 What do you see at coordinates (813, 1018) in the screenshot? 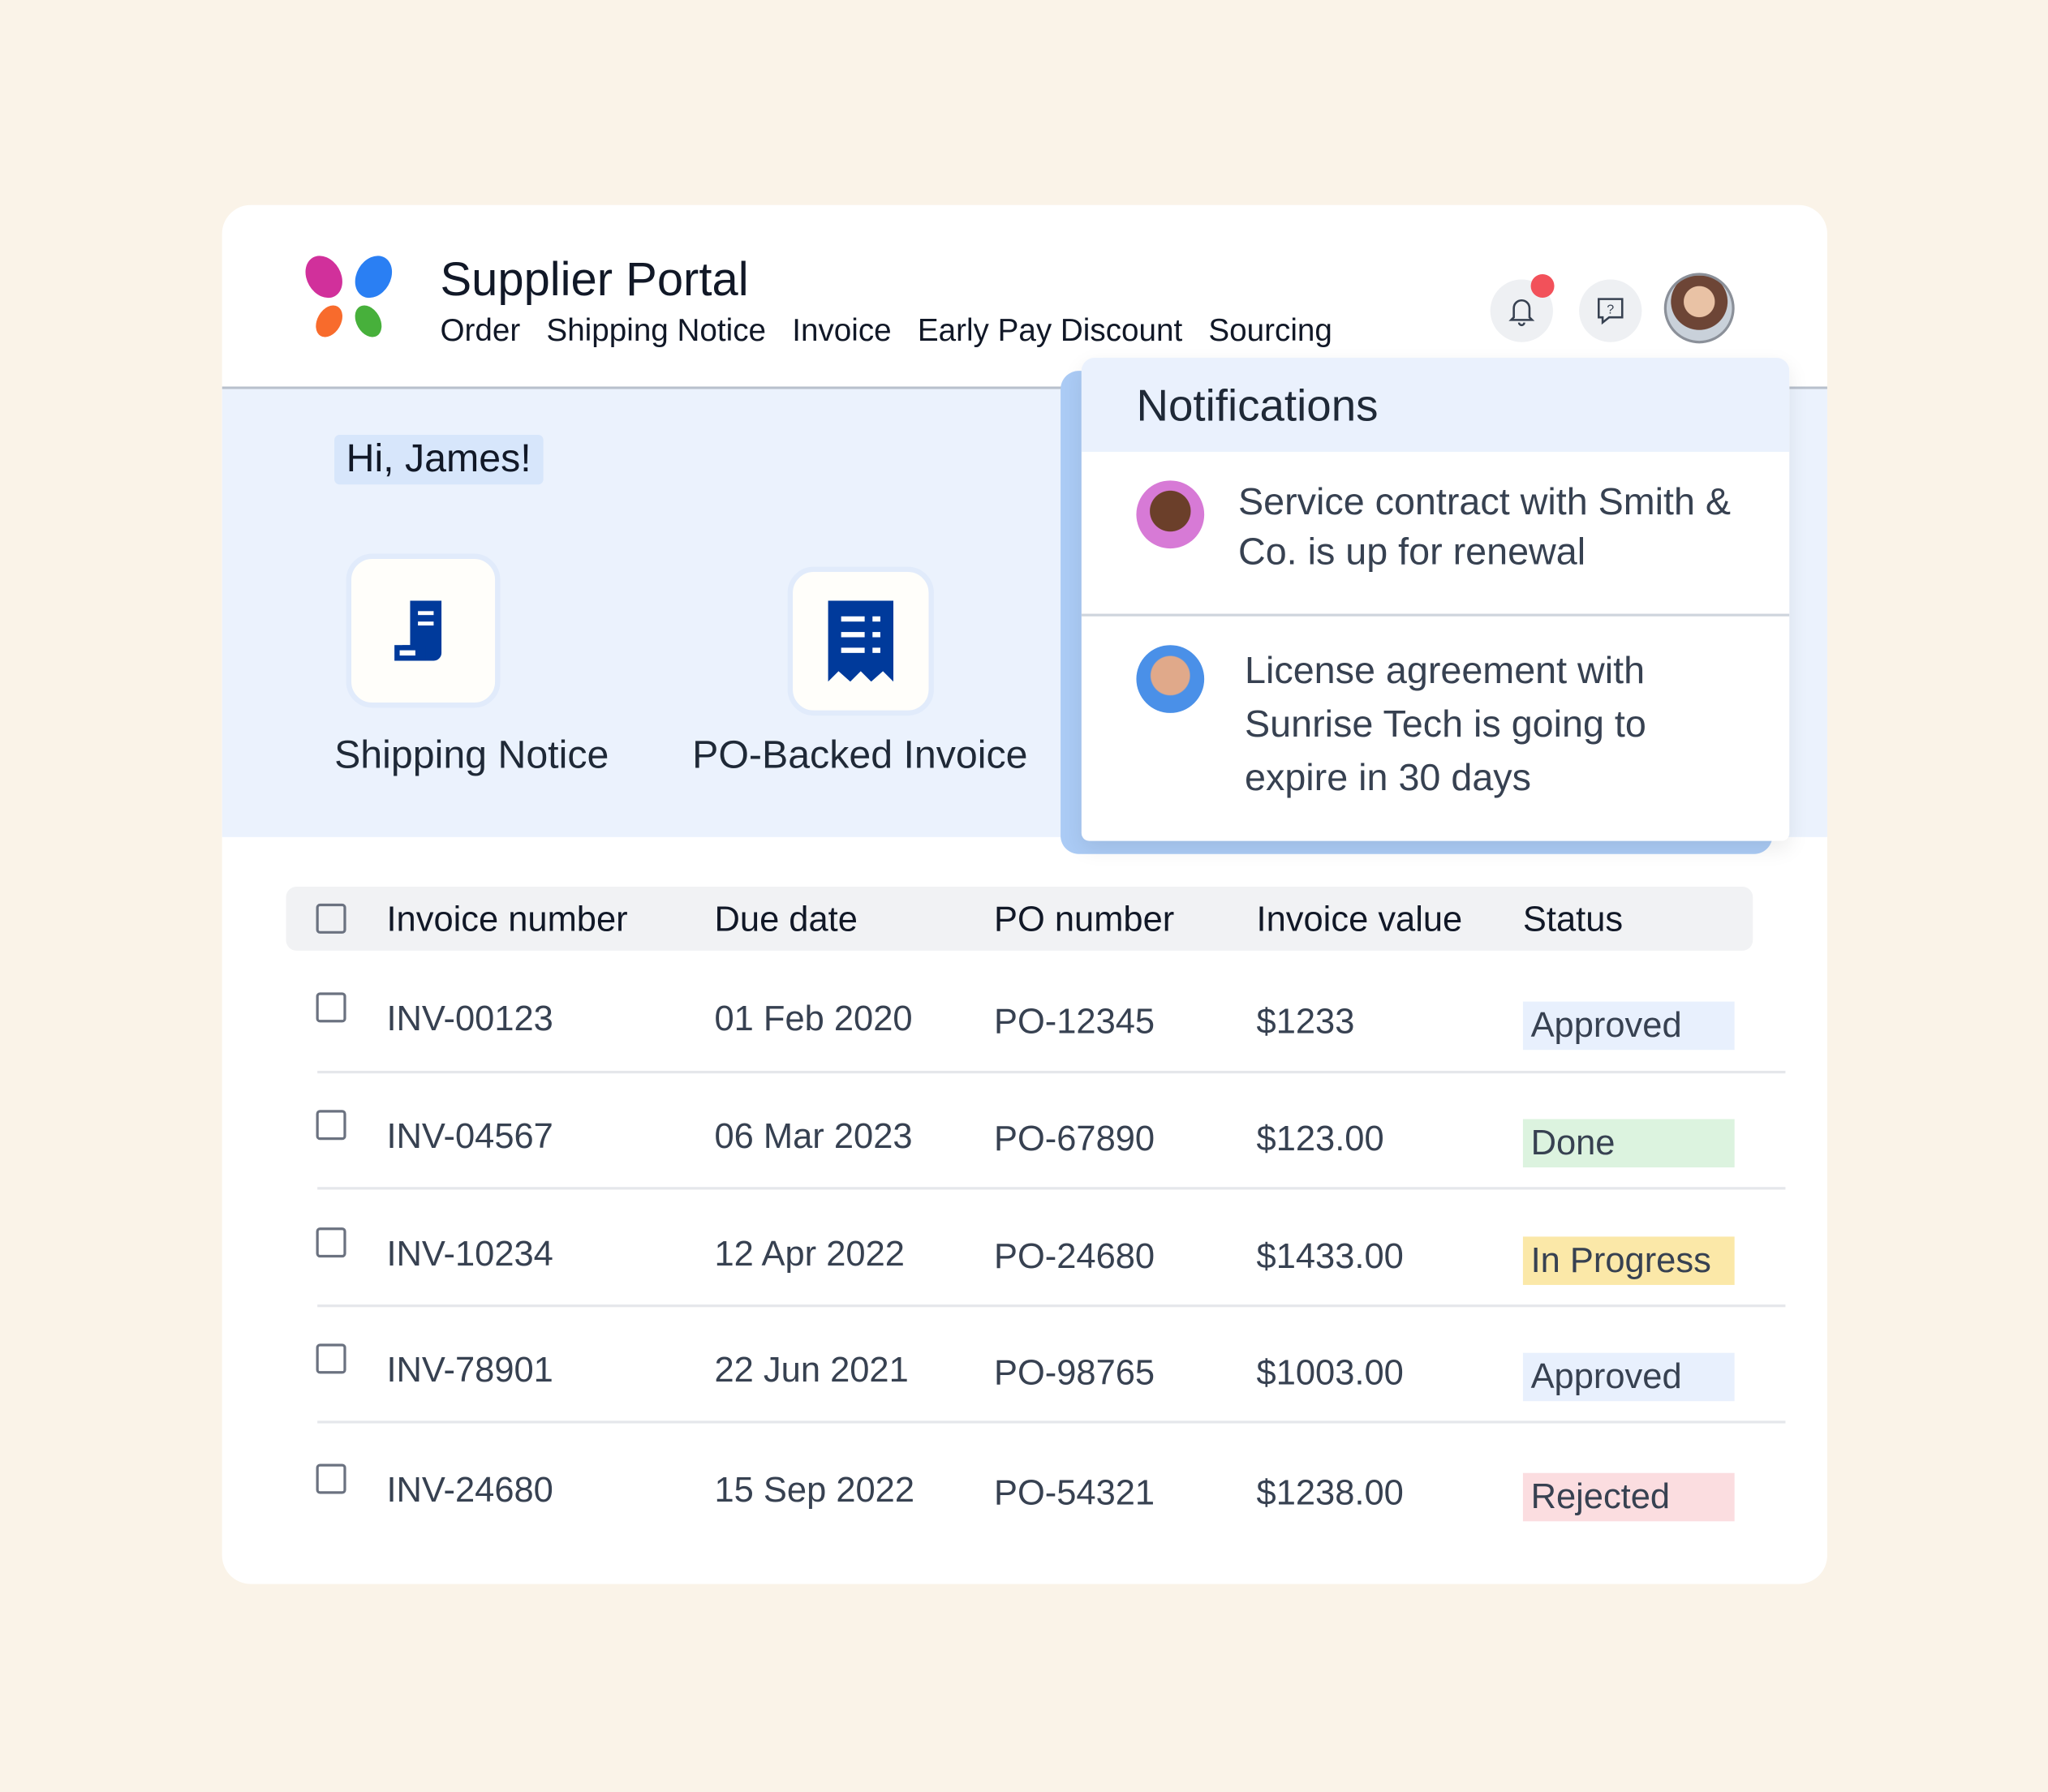
I see `due-date: 01 Feb 2020` at bounding box center [813, 1018].